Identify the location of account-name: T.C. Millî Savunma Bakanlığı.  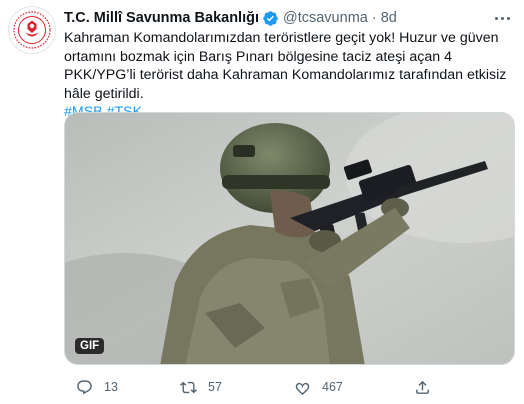
(161, 18).